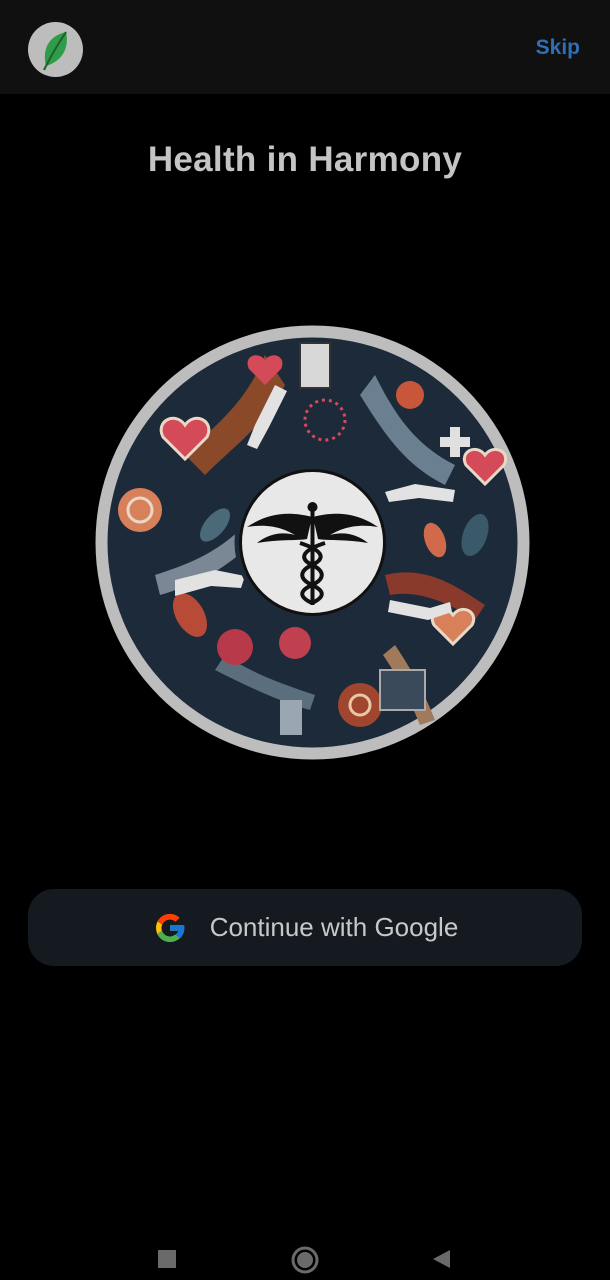 This screenshot has width=610, height=1280. Describe the element at coordinates (558, 48) in the screenshot. I see `skip-button: Skip` at that location.